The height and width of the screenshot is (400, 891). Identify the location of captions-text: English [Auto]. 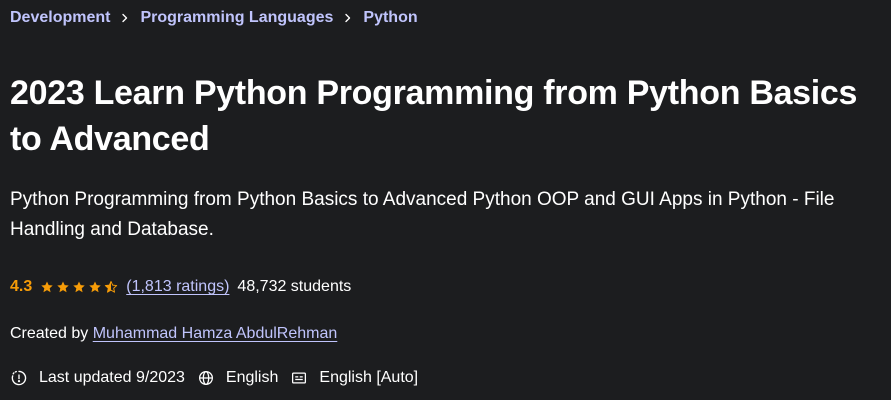
(369, 377).